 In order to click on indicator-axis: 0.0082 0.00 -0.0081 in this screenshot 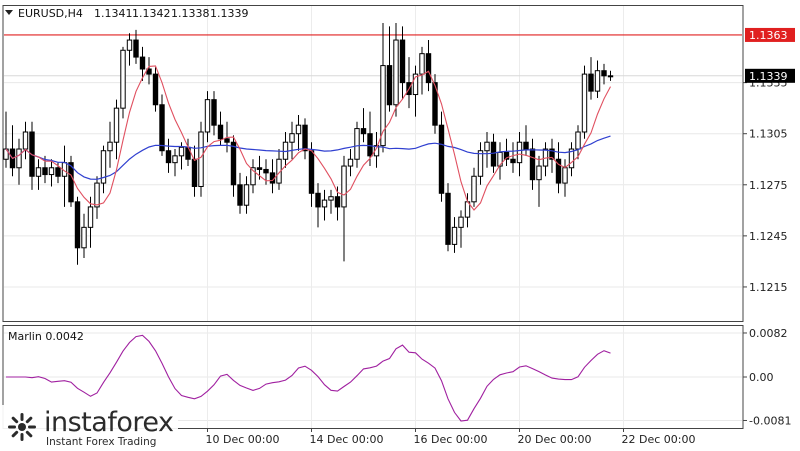, I will do `click(767, 377)`.